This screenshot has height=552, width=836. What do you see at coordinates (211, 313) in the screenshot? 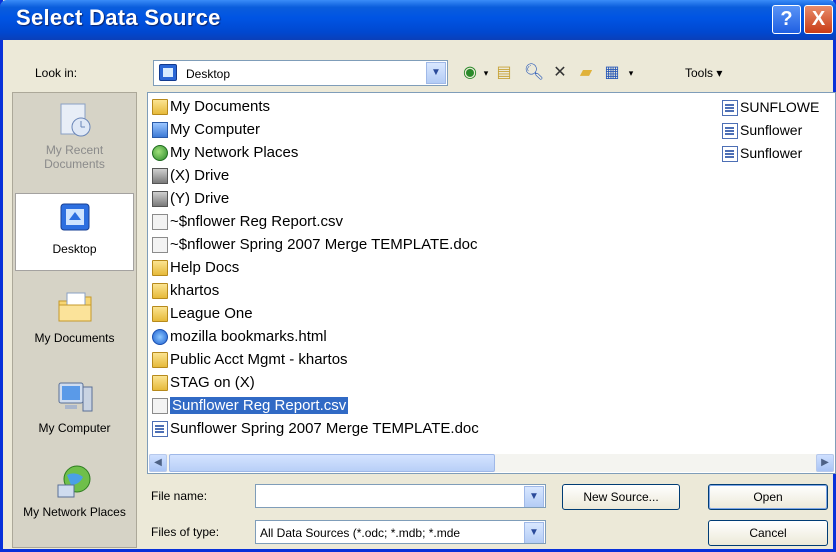
I see `file-name: League One` at bounding box center [211, 313].